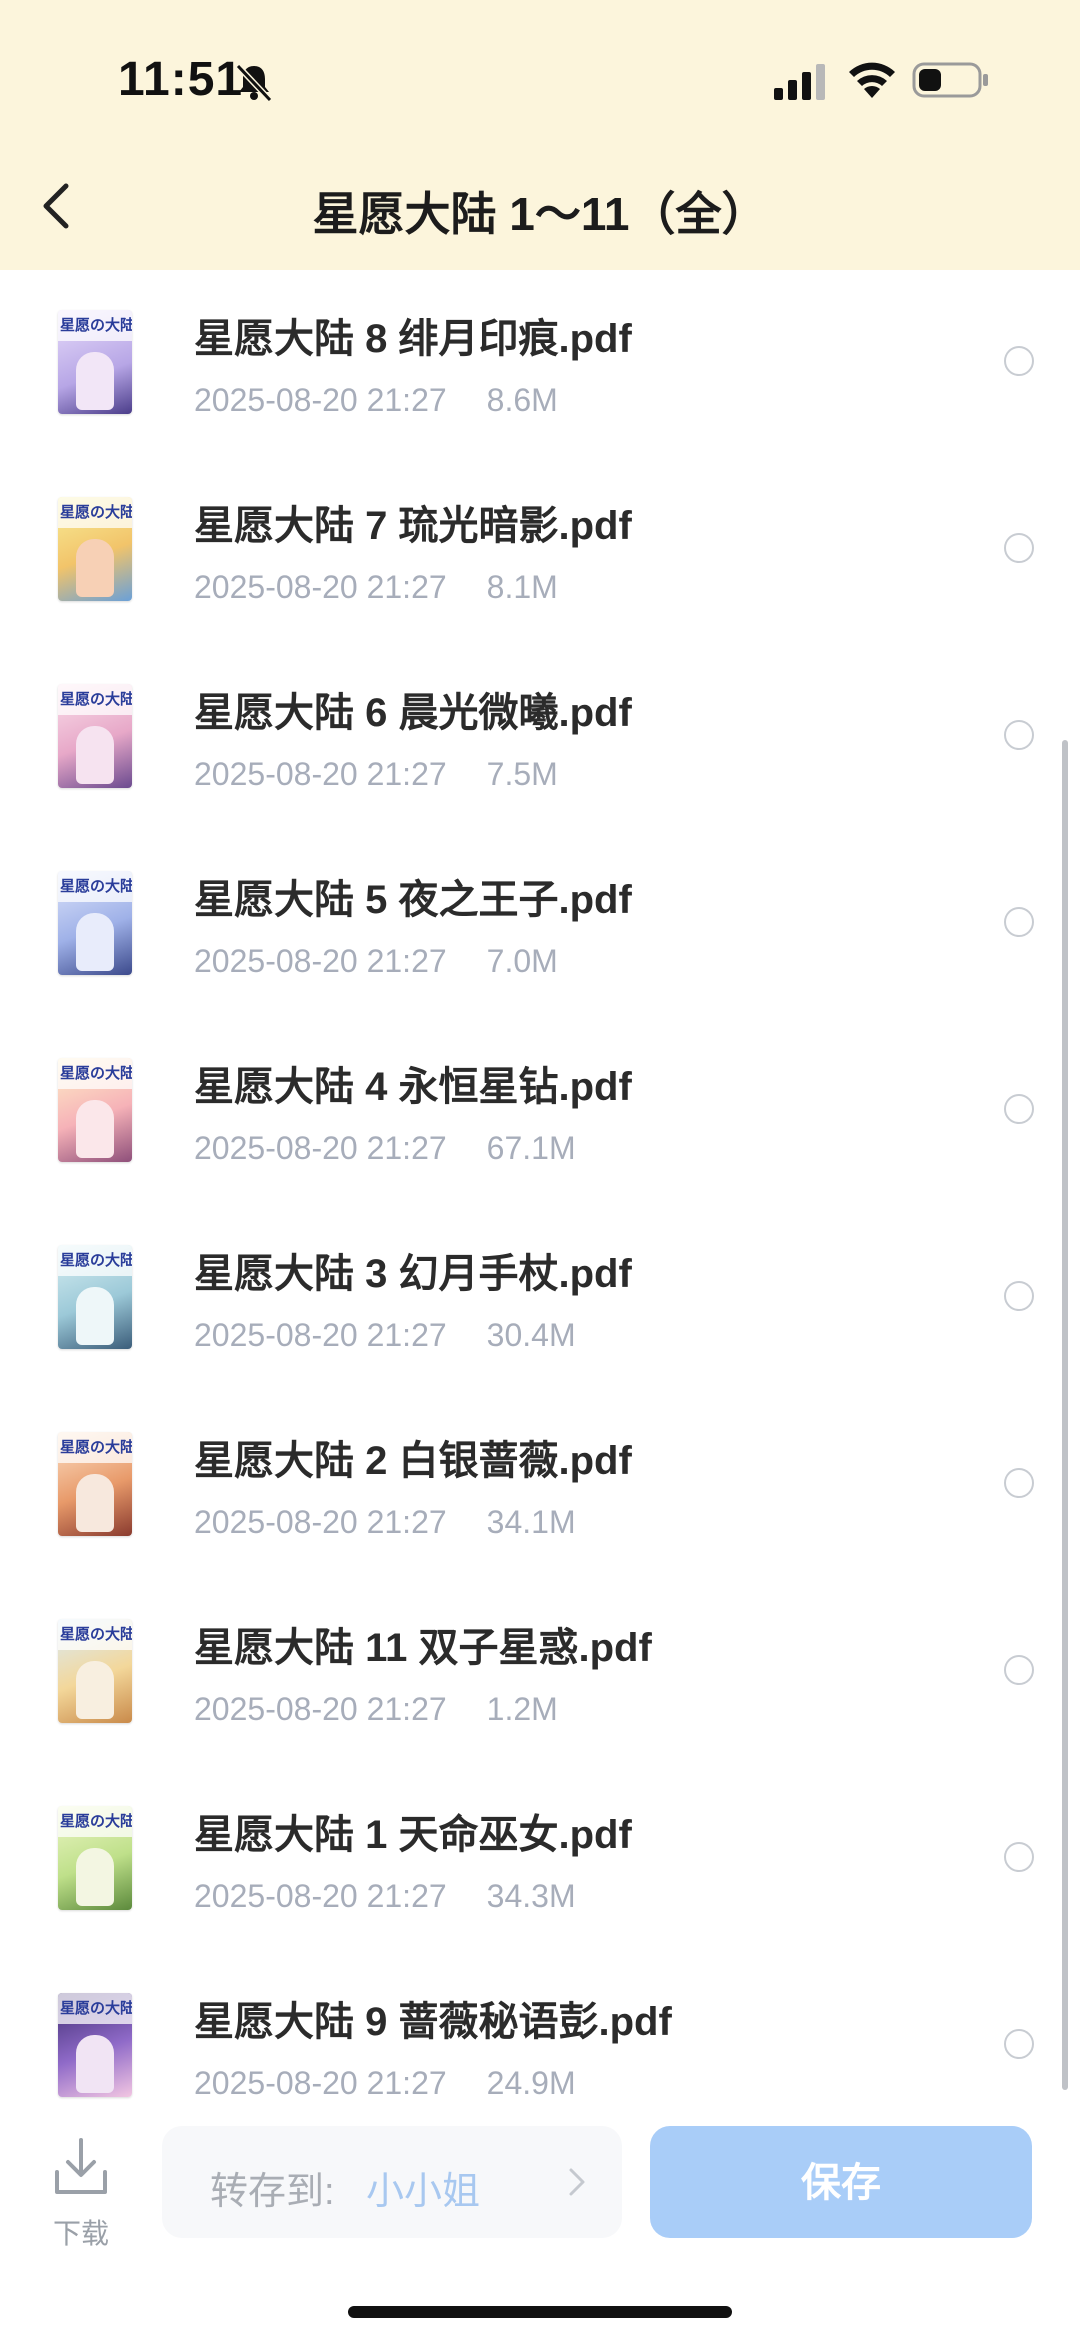 Image resolution: width=1080 pixels, height=2341 pixels. What do you see at coordinates (841, 2182) in the screenshot?
I see `save-button: 保存` at bounding box center [841, 2182].